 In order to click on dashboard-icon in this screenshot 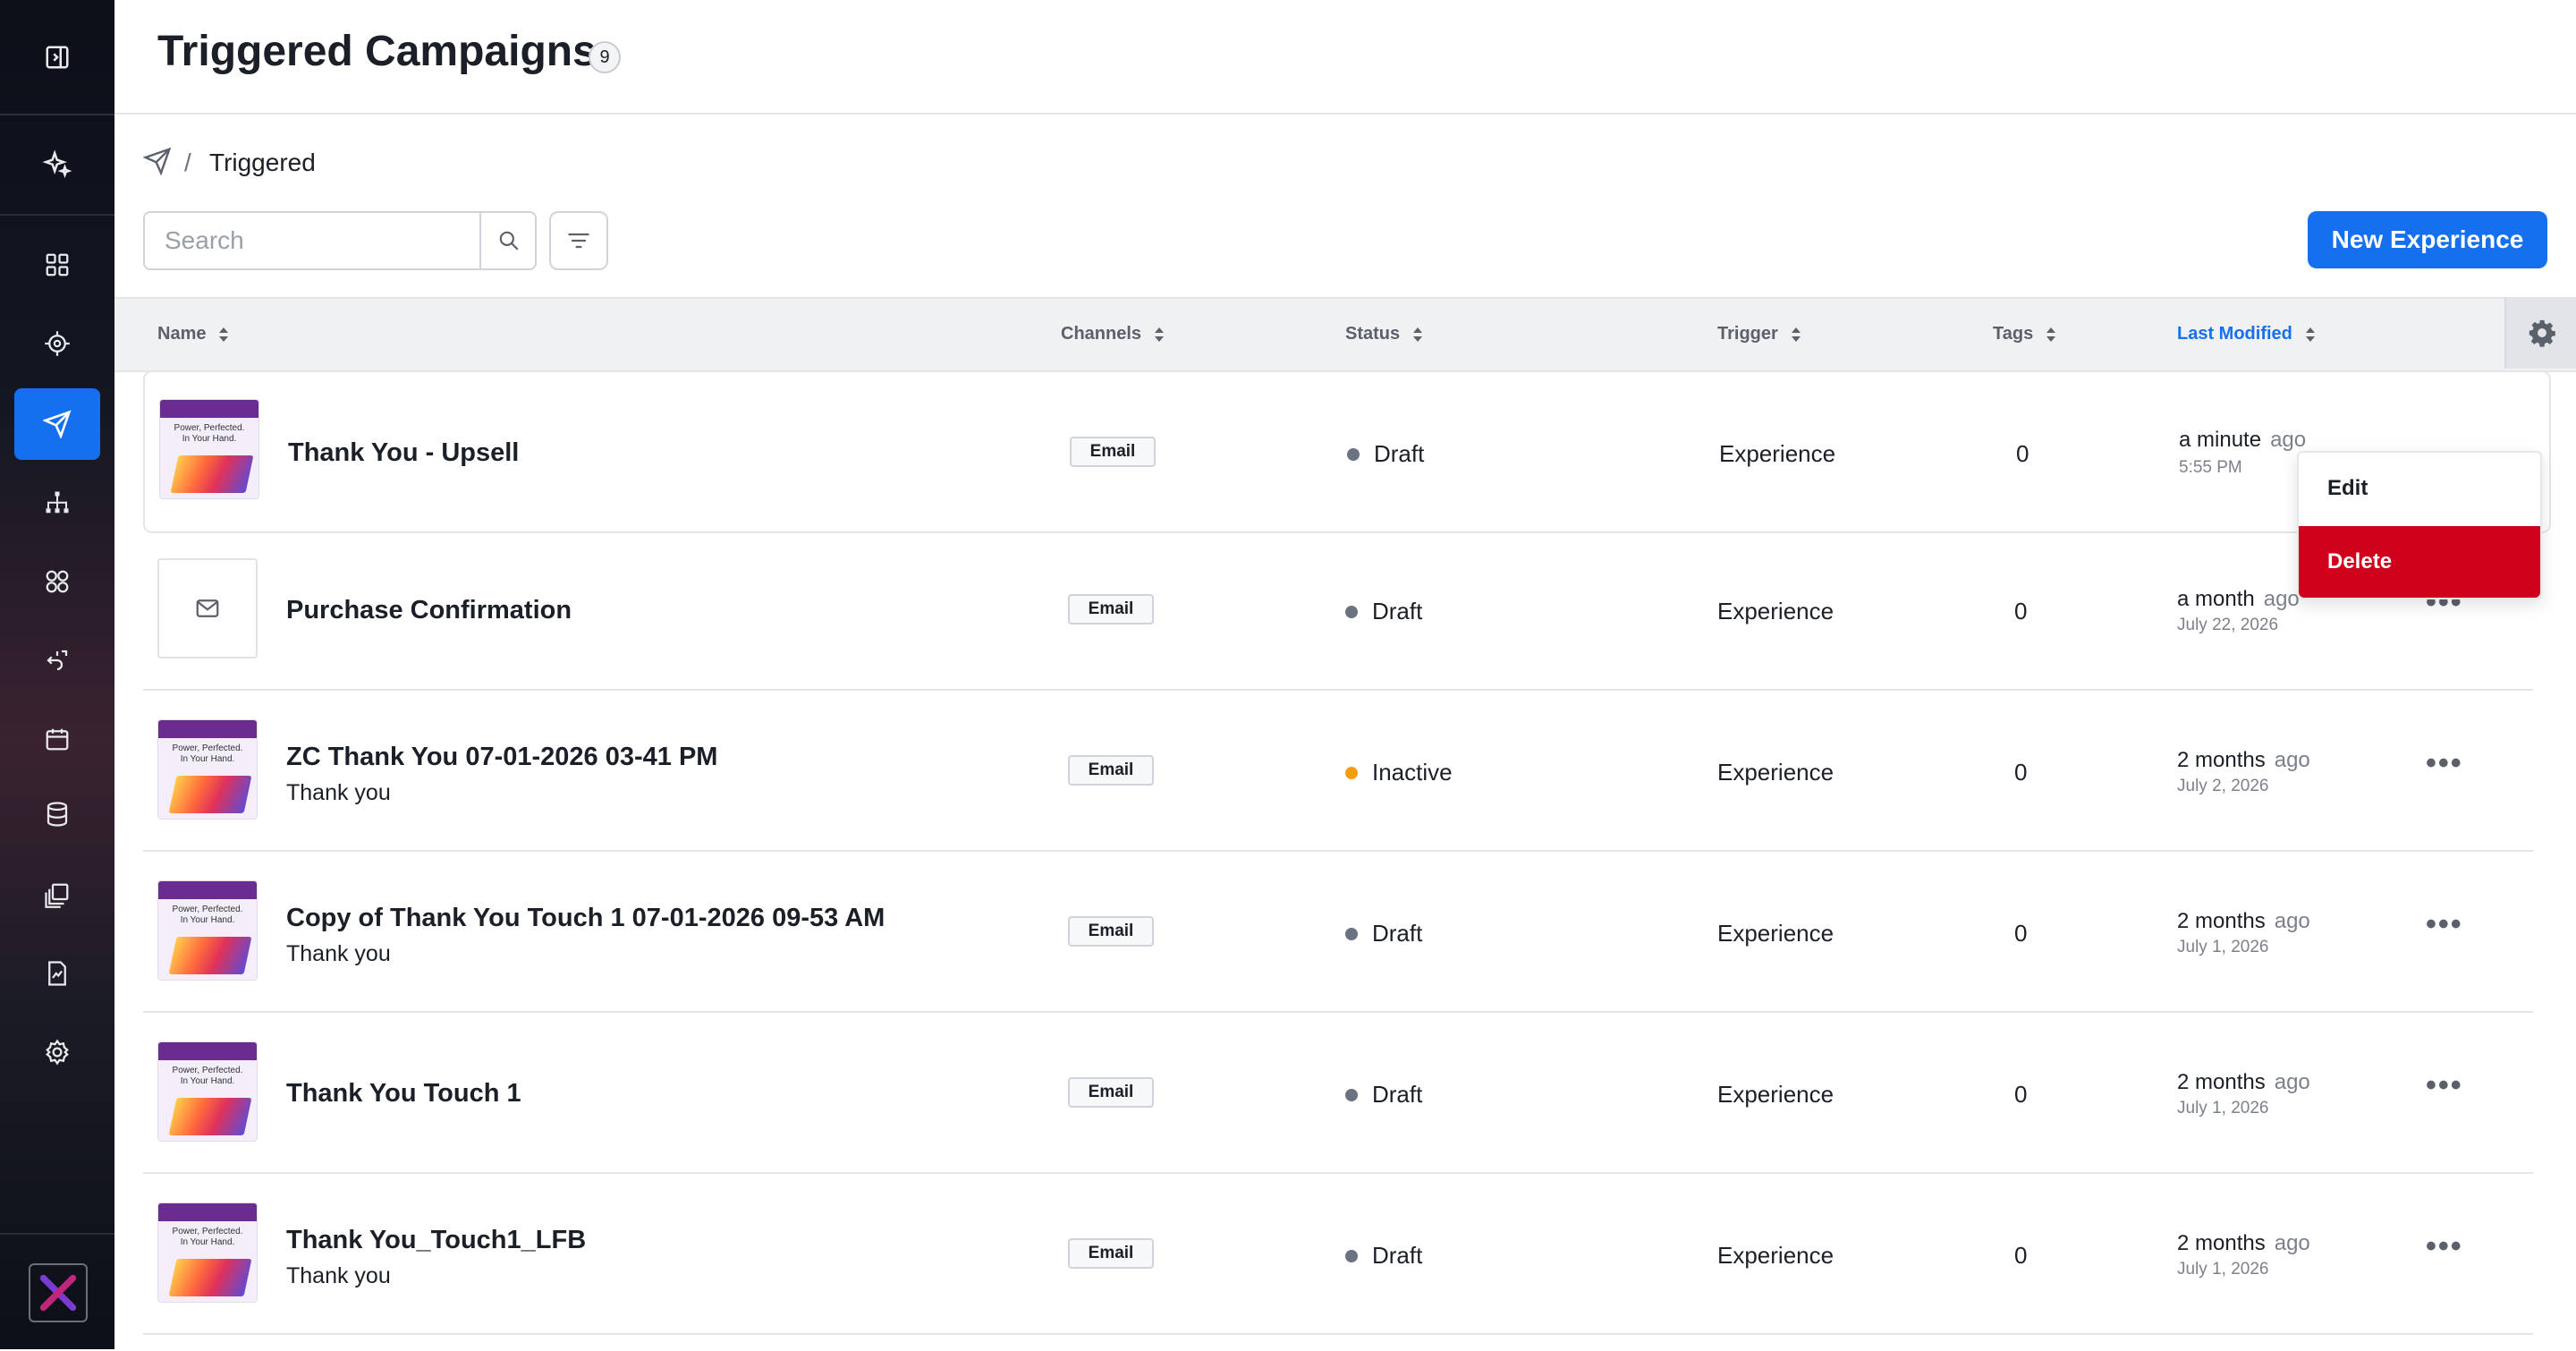, I will do `click(57, 264)`.